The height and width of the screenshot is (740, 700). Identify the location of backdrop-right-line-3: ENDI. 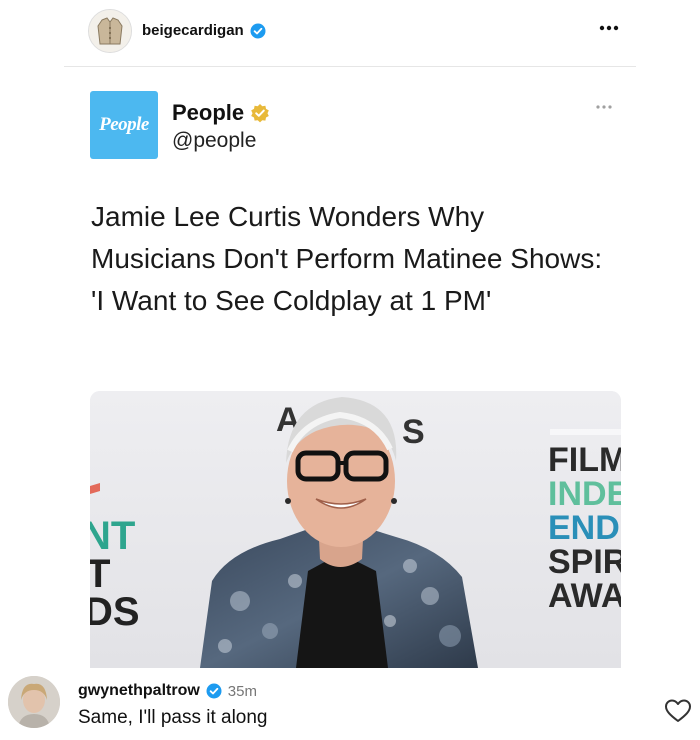
(584, 528).